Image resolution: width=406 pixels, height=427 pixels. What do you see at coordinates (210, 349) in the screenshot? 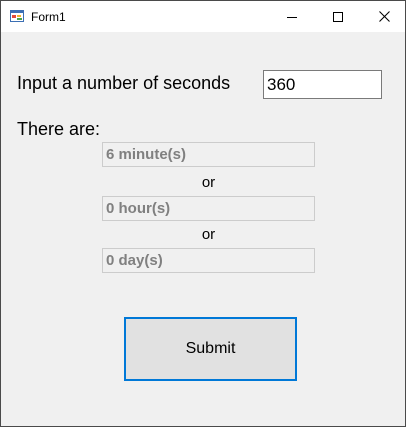
I see `submit-button: Submit` at bounding box center [210, 349].